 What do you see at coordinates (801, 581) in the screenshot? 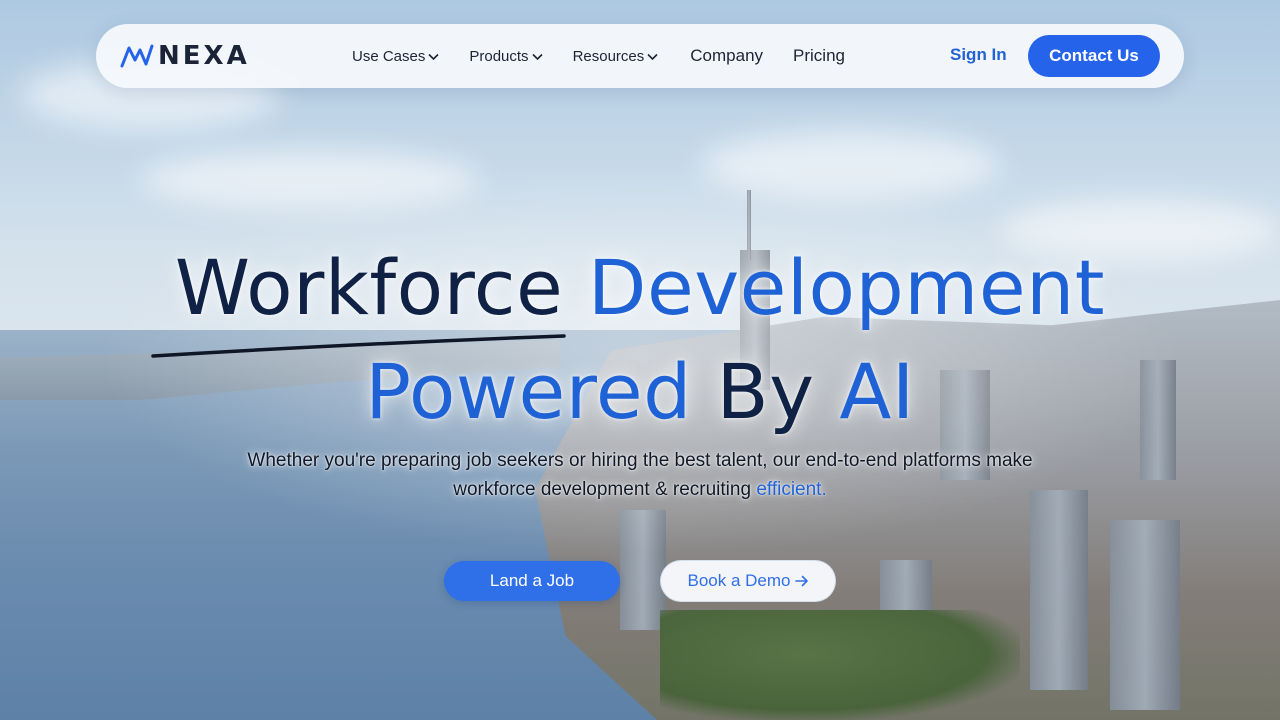
I see `arrow-right-icon` at bounding box center [801, 581].